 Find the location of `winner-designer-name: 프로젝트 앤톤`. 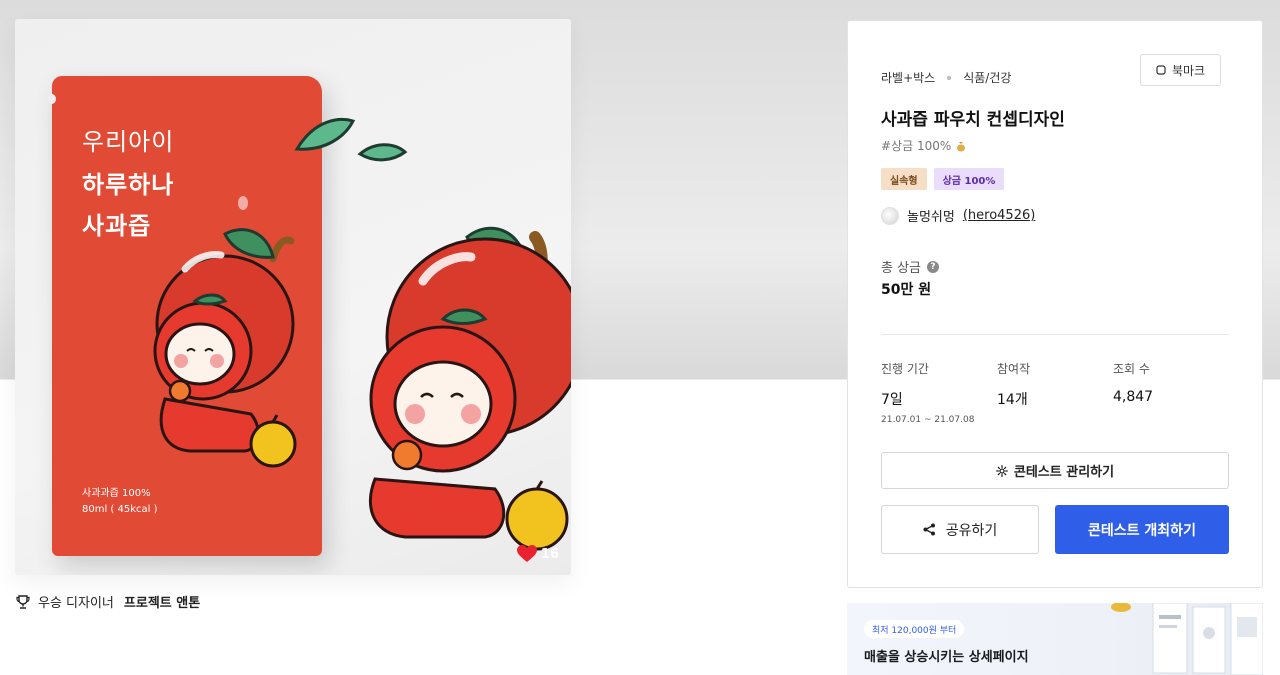

winner-designer-name: 프로젝트 앤톤 is located at coordinates (162, 601).